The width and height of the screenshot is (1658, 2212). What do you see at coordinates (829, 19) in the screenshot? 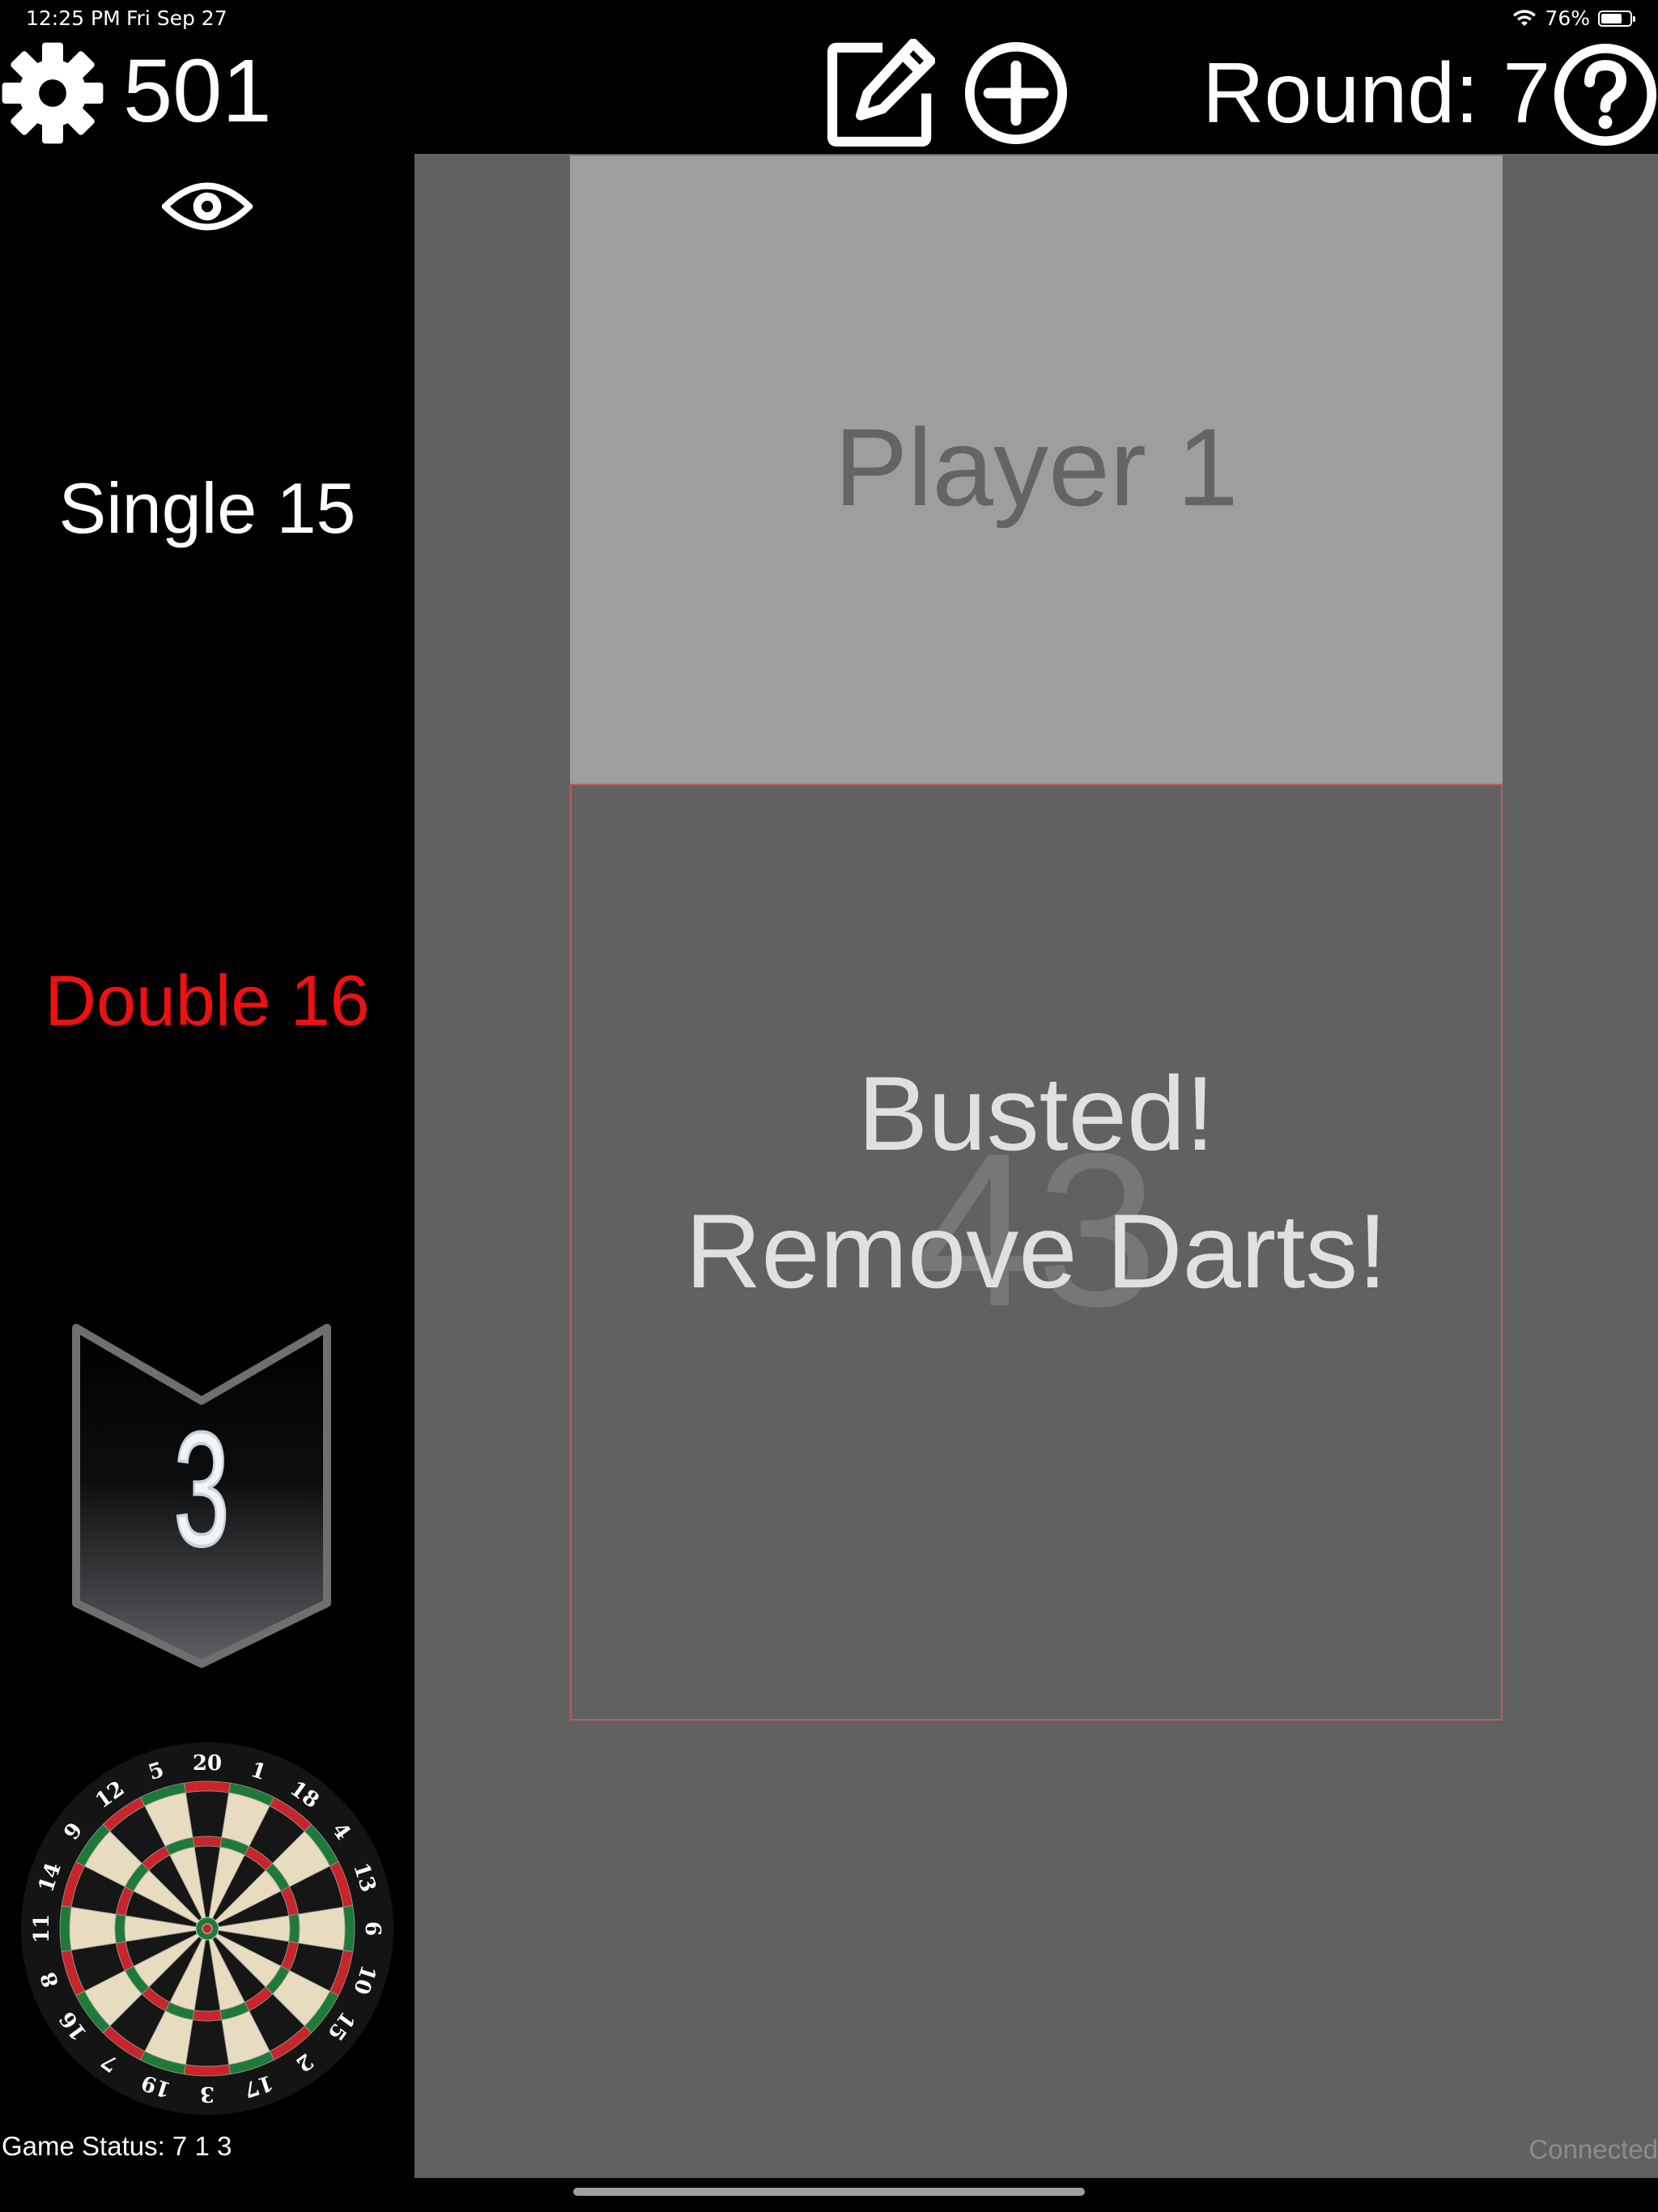
I see `status-bar: 12:25 PM Fri Sep 27 76%` at bounding box center [829, 19].